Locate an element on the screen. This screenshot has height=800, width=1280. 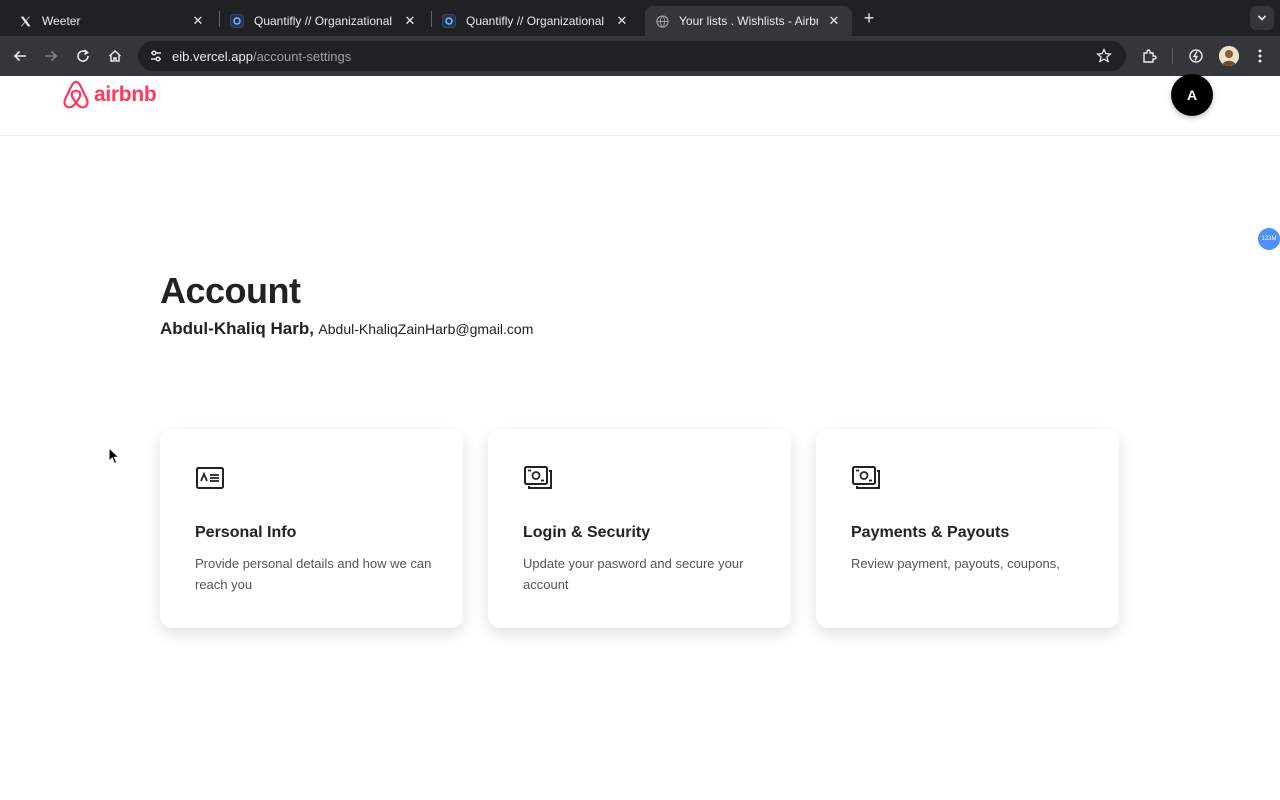
puzzle-icon is located at coordinates (1150, 56).